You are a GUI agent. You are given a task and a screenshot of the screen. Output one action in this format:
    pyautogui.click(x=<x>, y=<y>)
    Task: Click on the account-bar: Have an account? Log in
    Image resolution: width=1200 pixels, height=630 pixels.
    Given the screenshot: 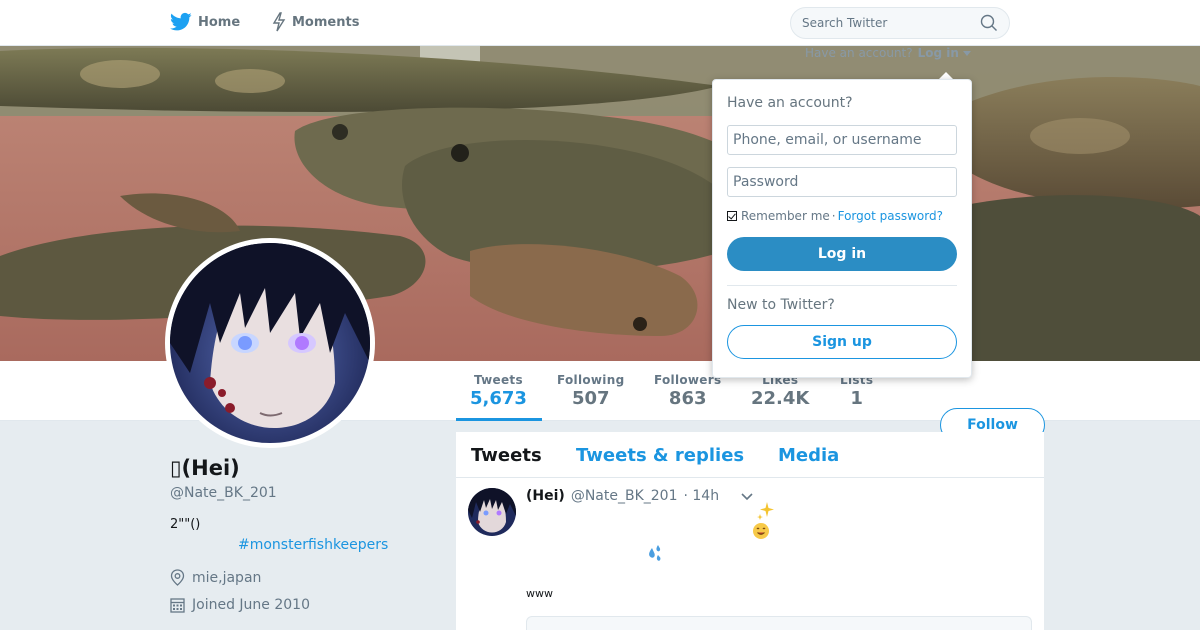 What is the action you would take?
    pyautogui.click(x=888, y=53)
    